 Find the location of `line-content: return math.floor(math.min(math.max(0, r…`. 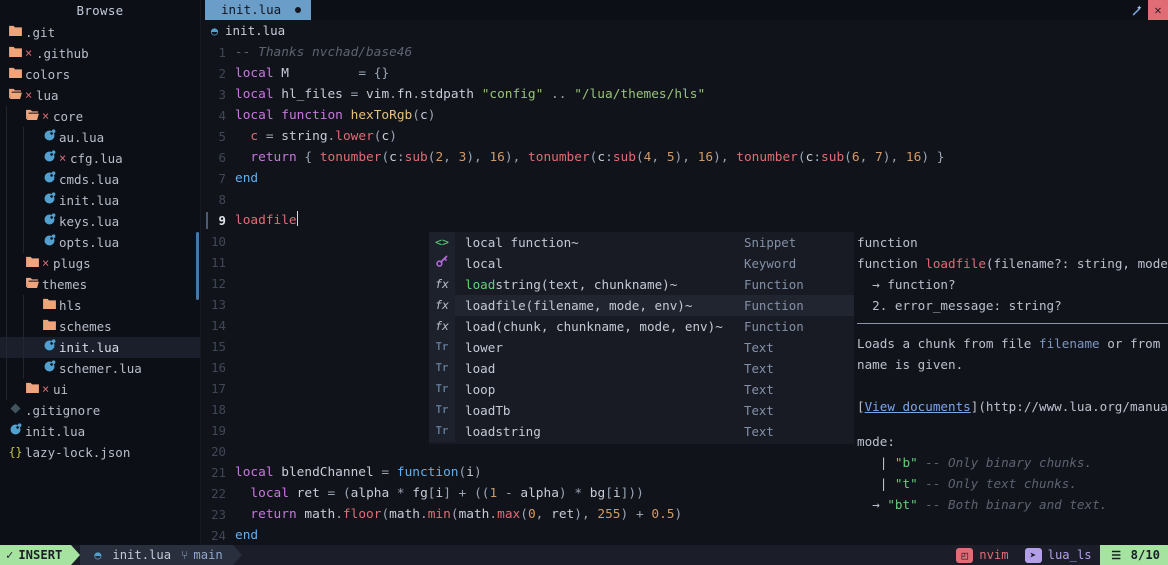

line-content: return math.floor(math.min(math.max(0, r… is located at coordinates (466, 514).